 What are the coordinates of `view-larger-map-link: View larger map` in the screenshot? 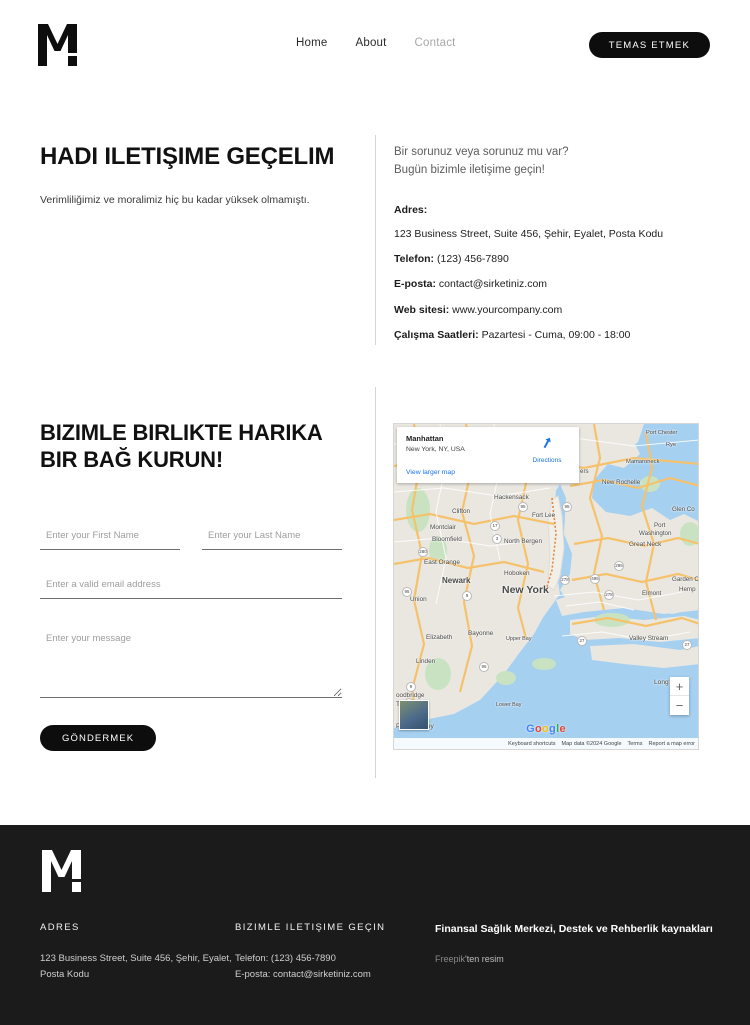 It's located at (430, 472).